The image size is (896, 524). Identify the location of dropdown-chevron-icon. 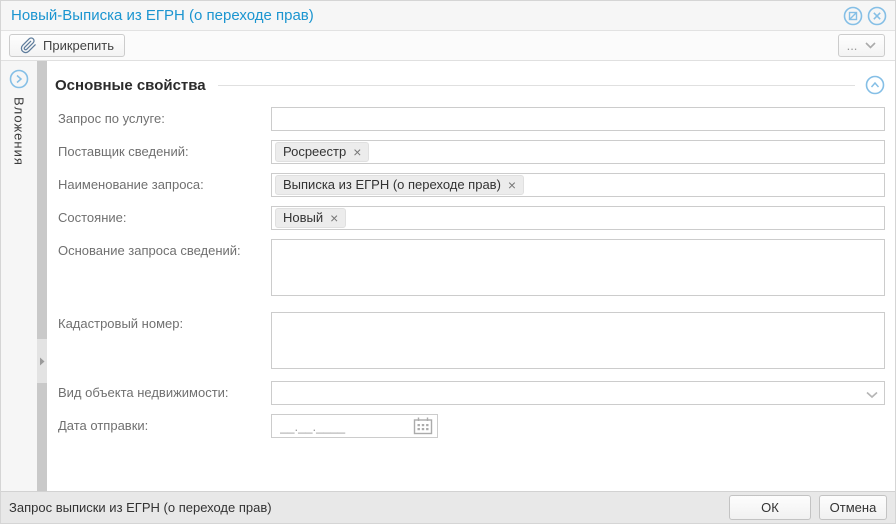
(872, 394).